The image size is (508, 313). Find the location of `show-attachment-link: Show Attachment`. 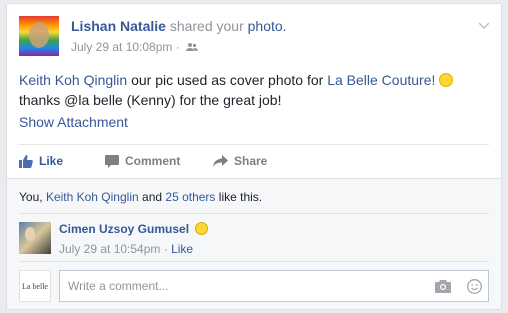

show-attachment-link: Show Attachment is located at coordinates (73, 122).